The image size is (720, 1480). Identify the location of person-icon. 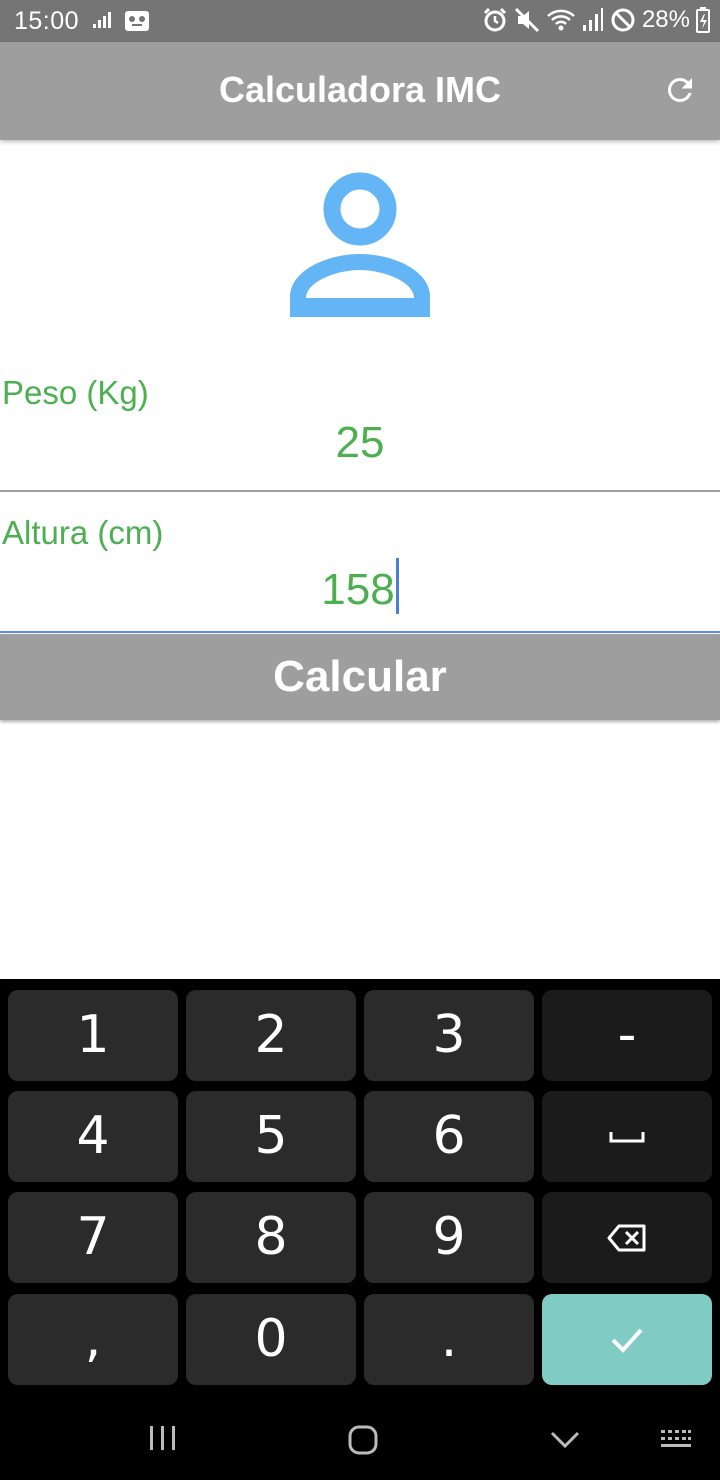
(360, 244).